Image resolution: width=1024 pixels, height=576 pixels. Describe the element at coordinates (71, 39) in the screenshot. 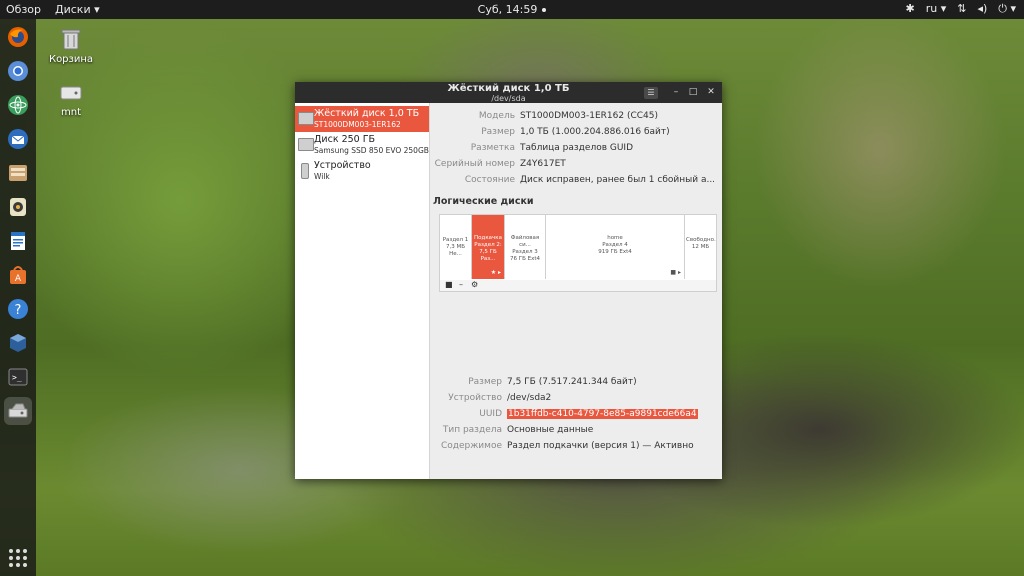

I see `trash-icon` at that location.